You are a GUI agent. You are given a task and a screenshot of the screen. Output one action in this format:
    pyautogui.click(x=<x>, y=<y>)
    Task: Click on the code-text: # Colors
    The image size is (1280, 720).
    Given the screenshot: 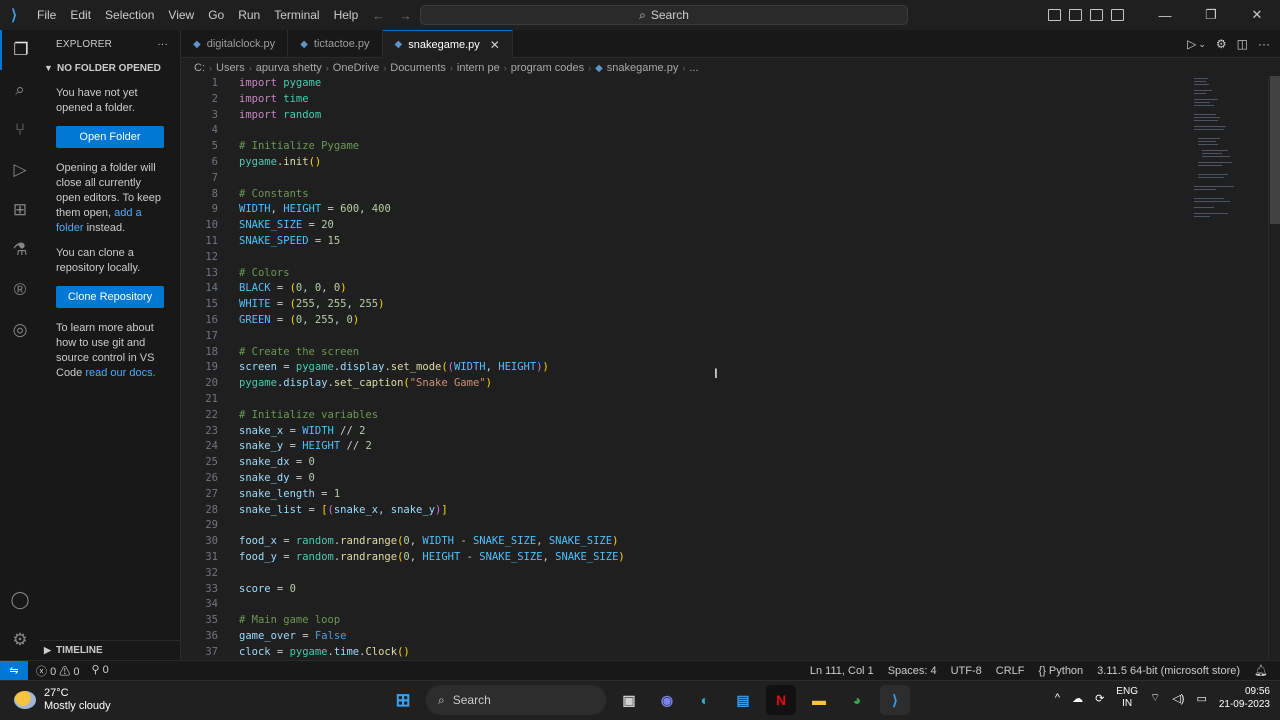 What is the action you would take?
    pyautogui.click(x=264, y=272)
    